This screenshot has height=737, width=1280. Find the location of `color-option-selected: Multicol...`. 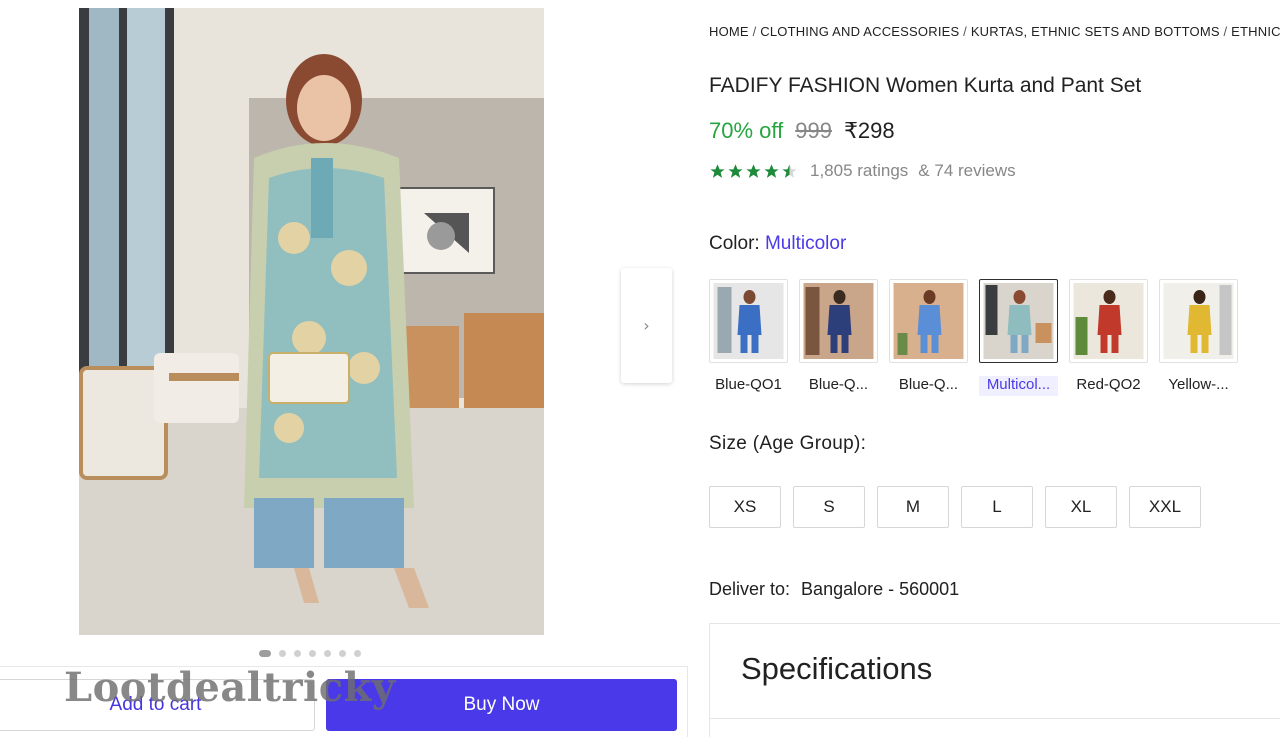

color-option-selected: Multicol... is located at coordinates (1018, 337).